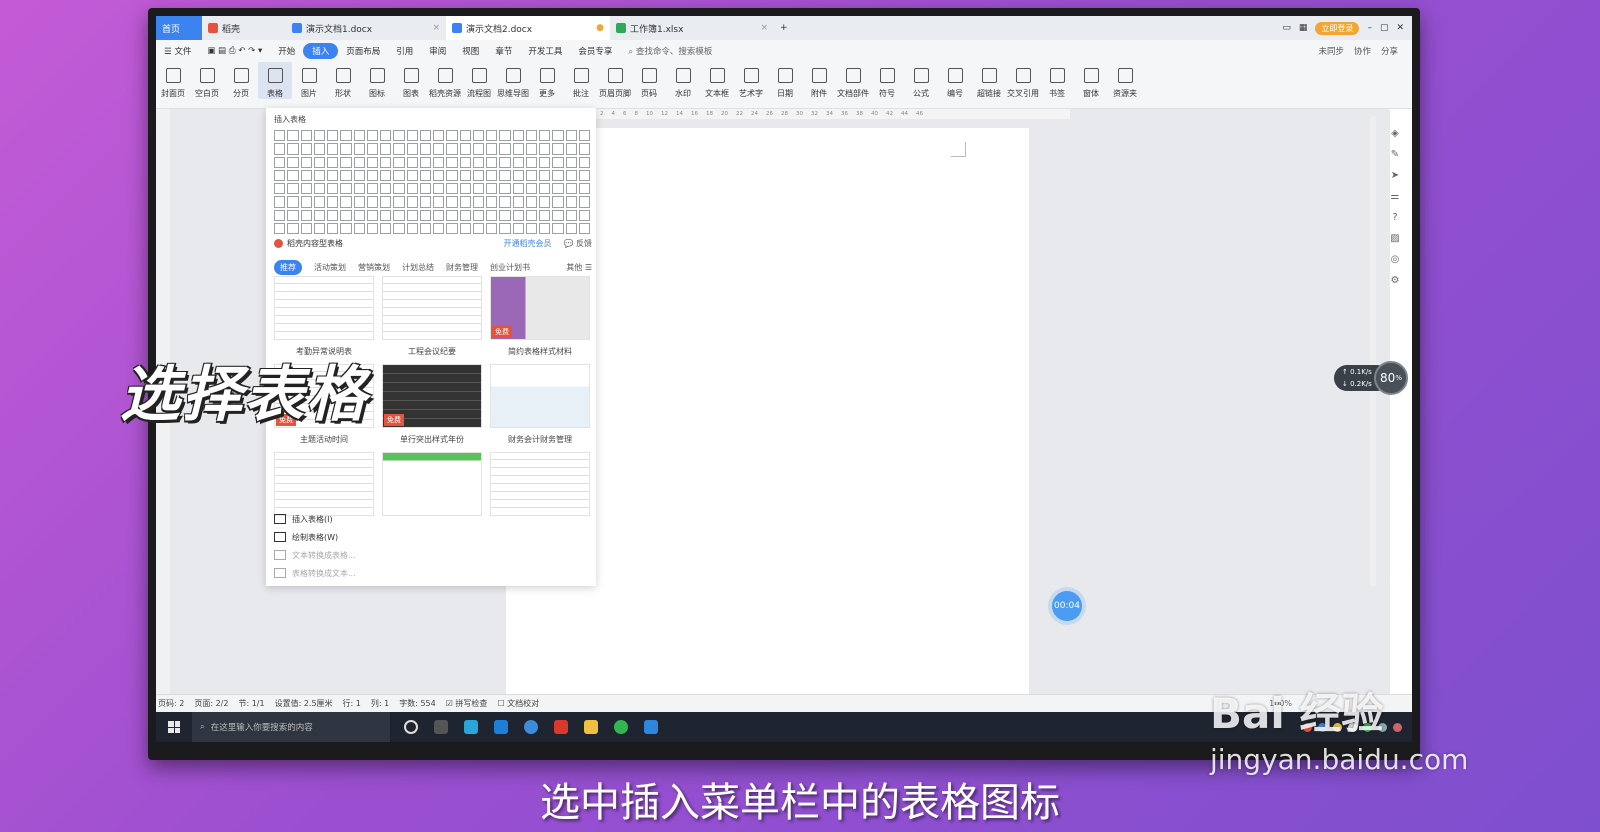 Image resolution: width=1600 pixels, height=832 pixels. Describe the element at coordinates (234, 51) in the screenshot. I see `quick-access-icons: ▣ ▤ ⎙ ↶ ↷ ▾` at that location.